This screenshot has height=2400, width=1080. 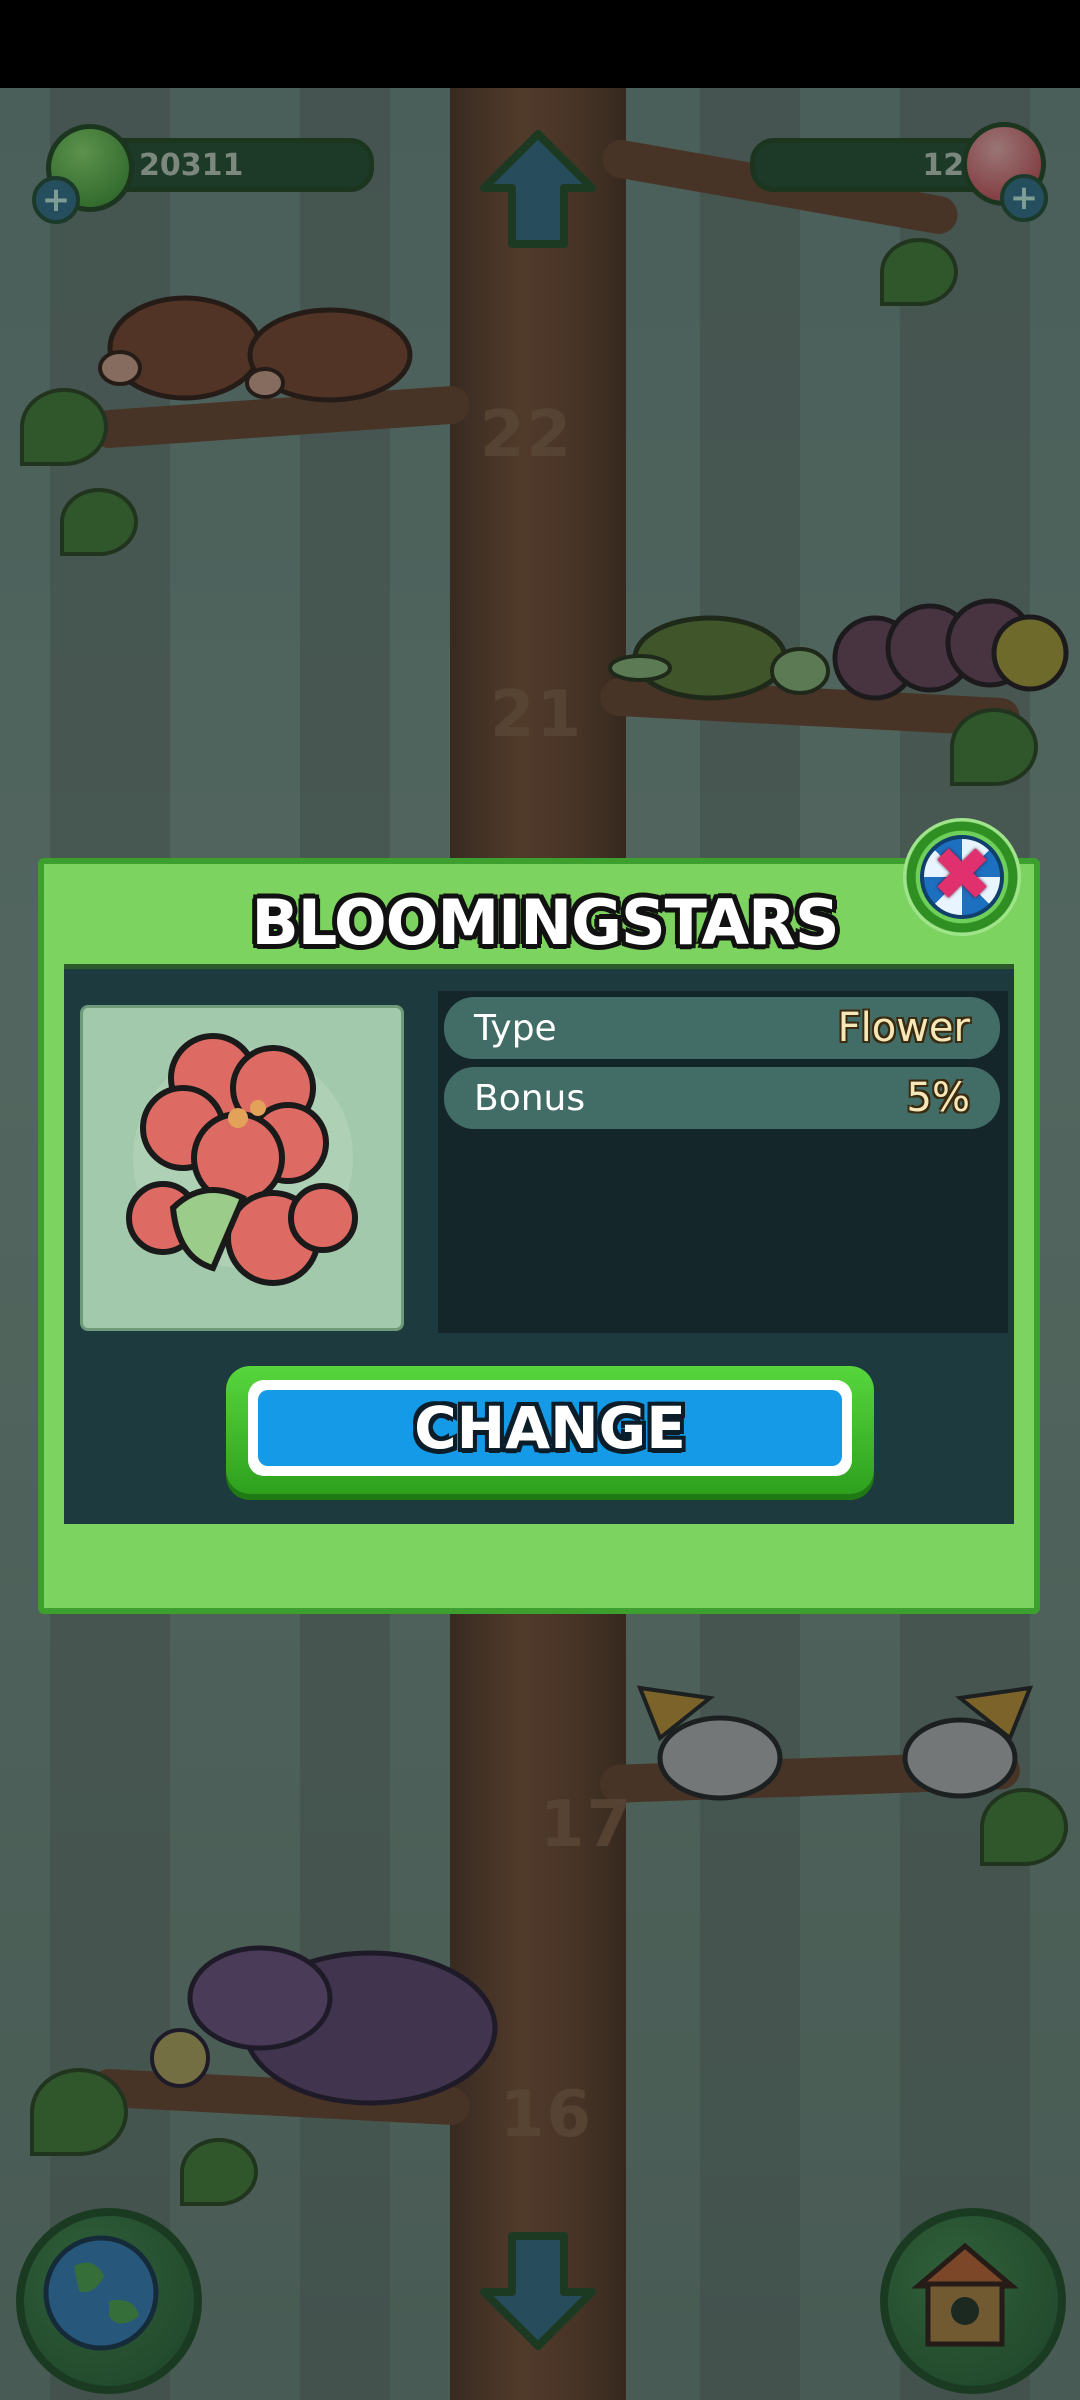 I want to click on change-button-label: CHANGE, so click(x=550, y=1428).